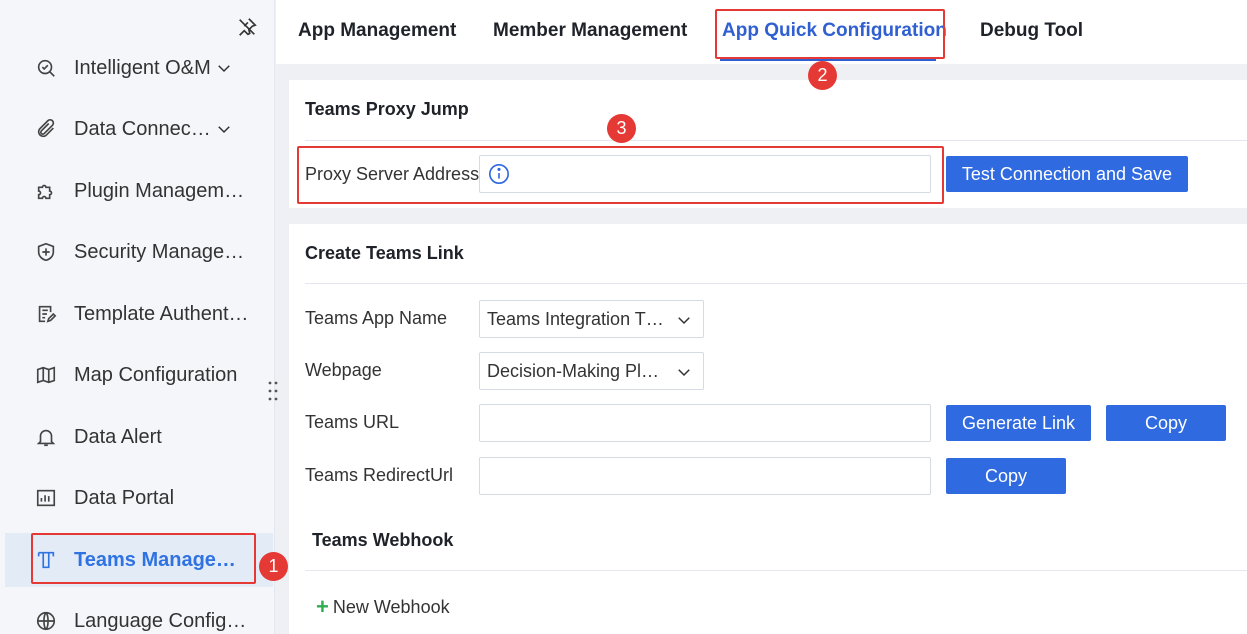  What do you see at coordinates (142, 67) in the screenshot?
I see `sidebar-item-label: Intelligent O&M` at bounding box center [142, 67].